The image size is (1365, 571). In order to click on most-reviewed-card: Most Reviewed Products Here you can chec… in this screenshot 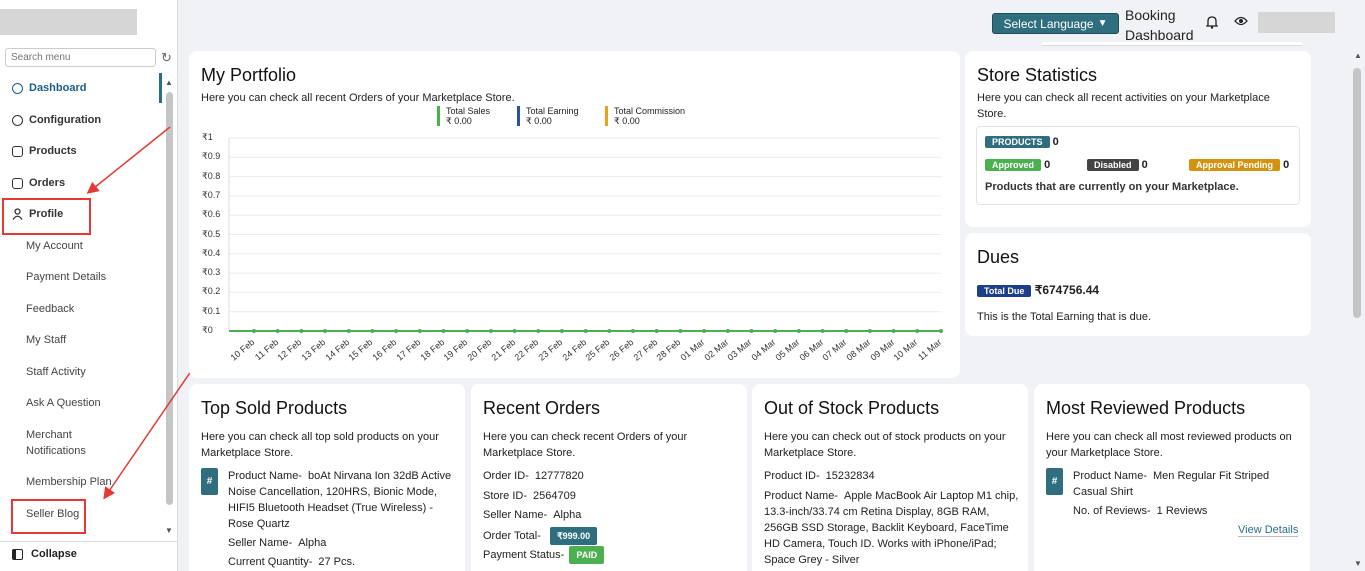, I will do `click(1172, 477)`.